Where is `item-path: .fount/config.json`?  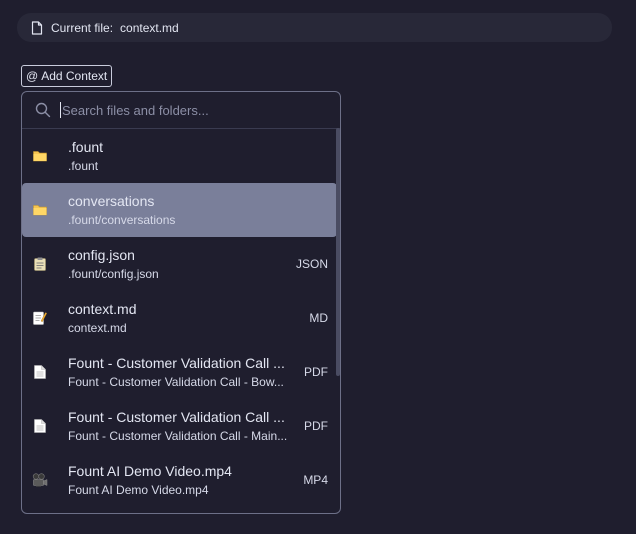 item-path: .fount/config.json is located at coordinates (113, 273).